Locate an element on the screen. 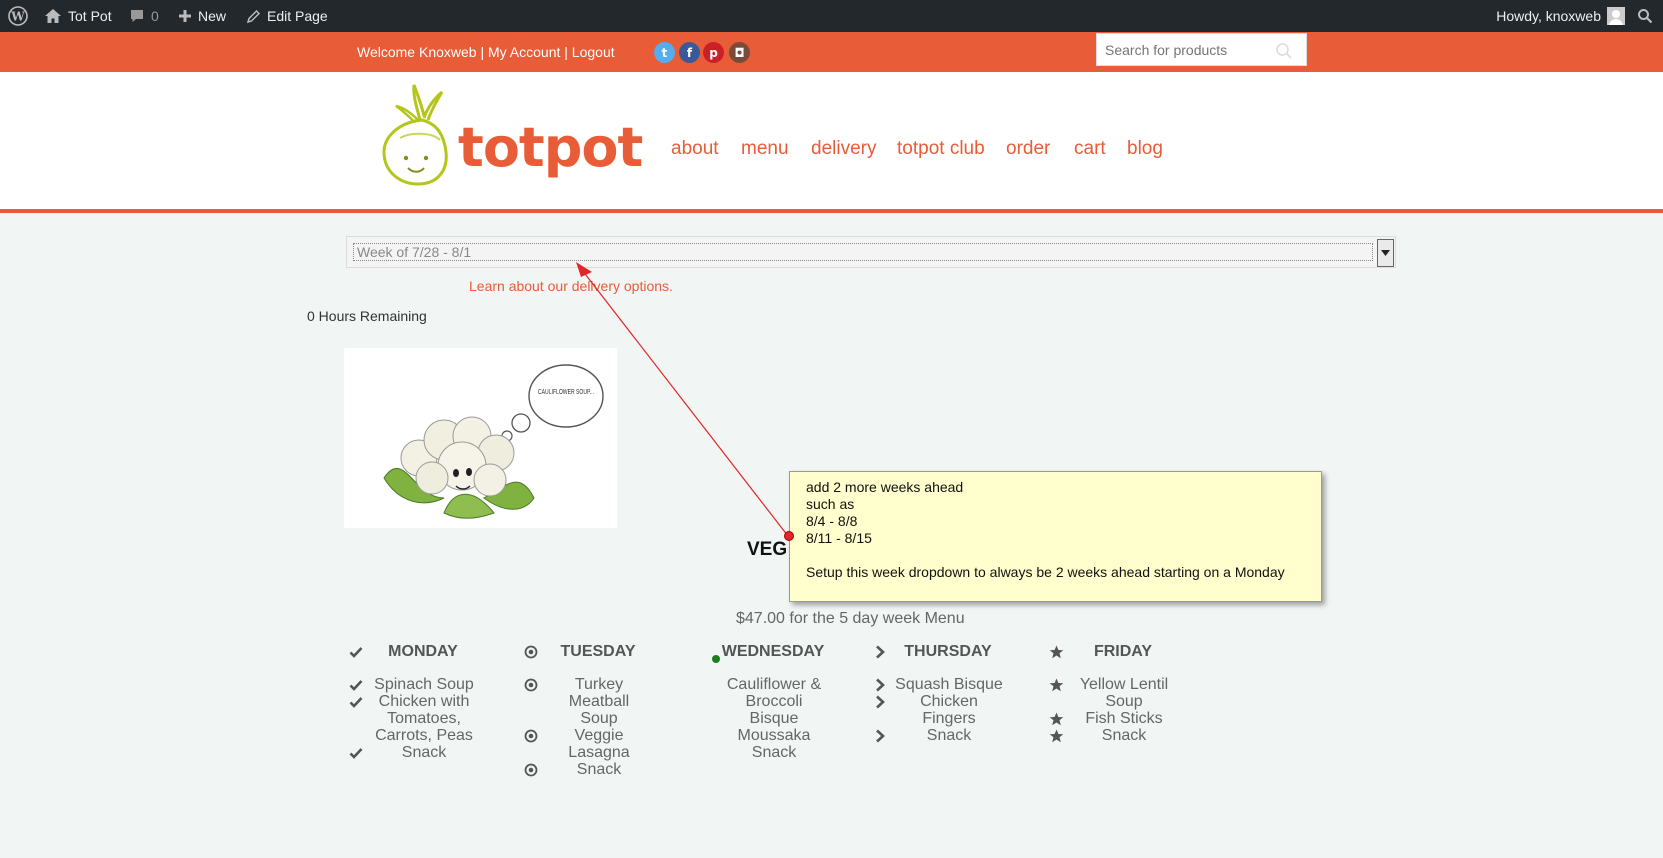 Image resolution: width=1663 pixels, height=858 pixels. delivery-options-link: Learn about our delivery options. is located at coordinates (571, 286).